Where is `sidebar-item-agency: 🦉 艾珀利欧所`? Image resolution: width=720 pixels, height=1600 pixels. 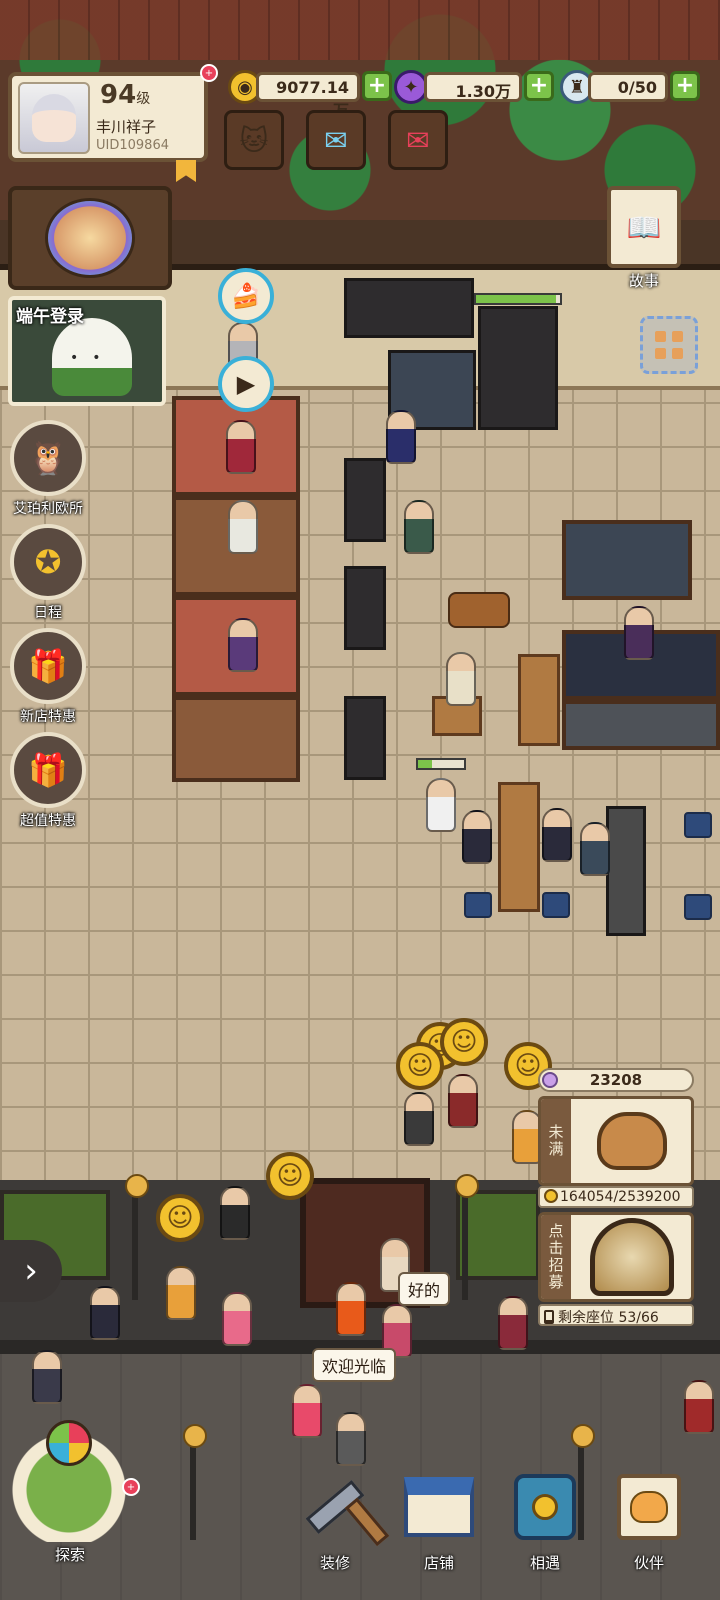 sidebar-item-agency: 🦉 艾珀利欧所 is located at coordinates (48, 469).